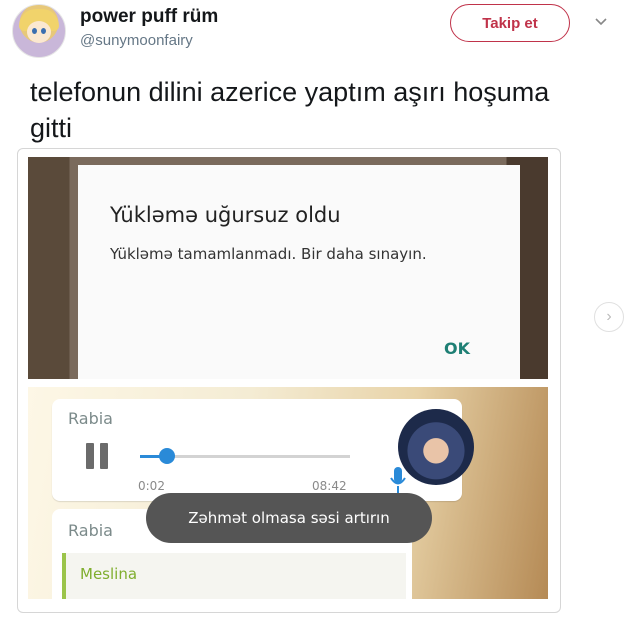 The width and height of the screenshot is (624, 640). I want to click on mic-icon, so click(398, 480).